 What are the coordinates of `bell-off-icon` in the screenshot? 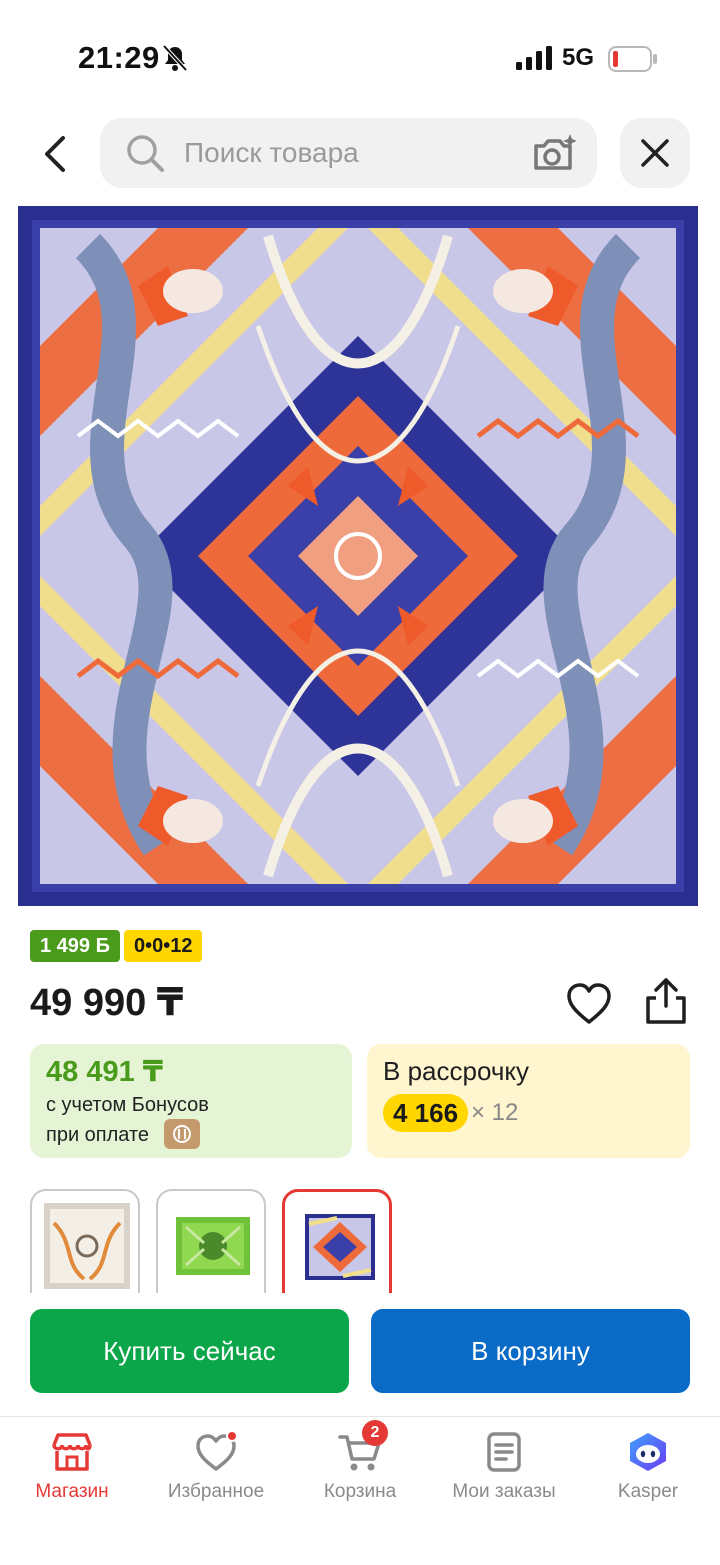 It's located at (175, 58).